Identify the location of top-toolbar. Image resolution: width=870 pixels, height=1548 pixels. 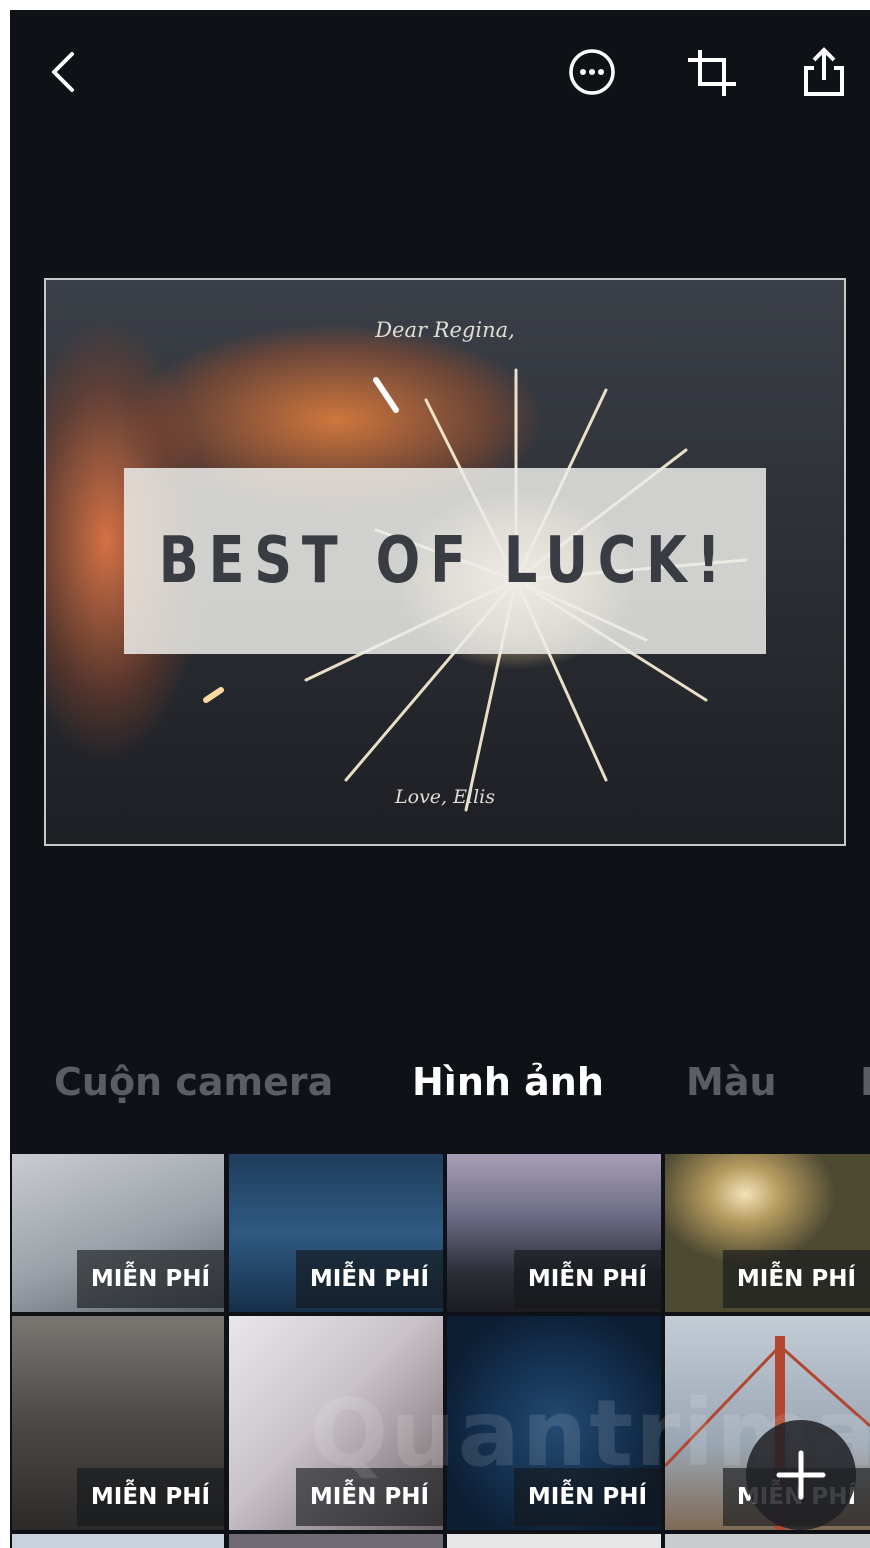
(440, 70).